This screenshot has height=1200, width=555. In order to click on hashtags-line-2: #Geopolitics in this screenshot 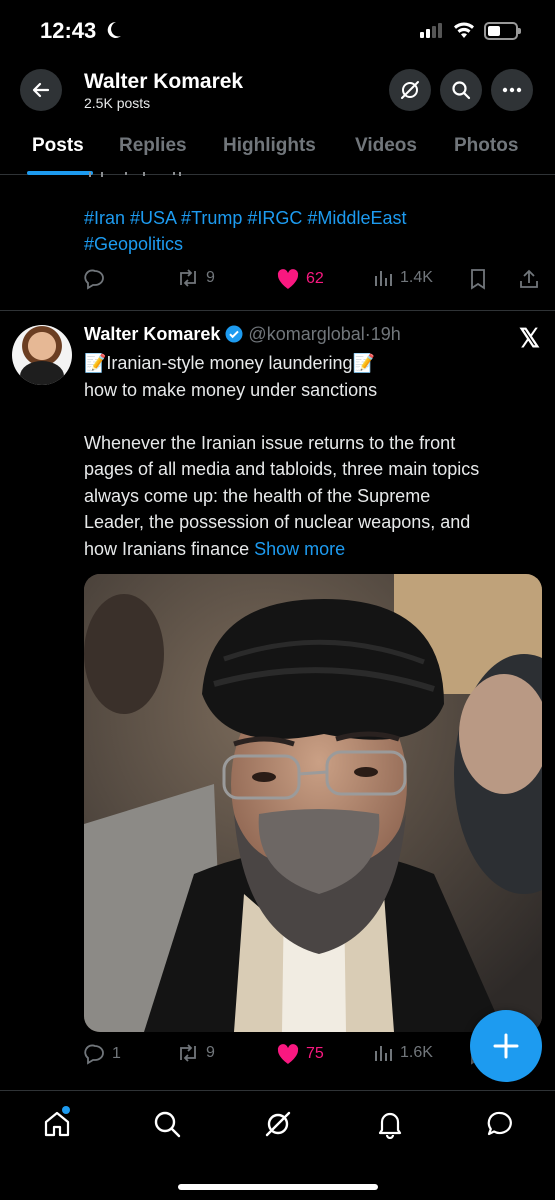, I will do `click(294, 244)`.